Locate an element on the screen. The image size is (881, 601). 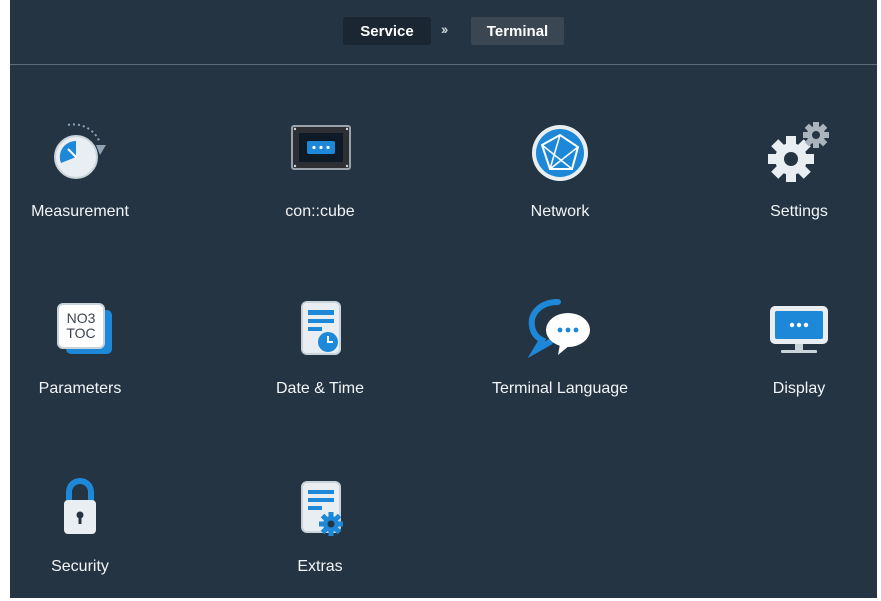
breadcrumb-service: Service is located at coordinates (387, 31).